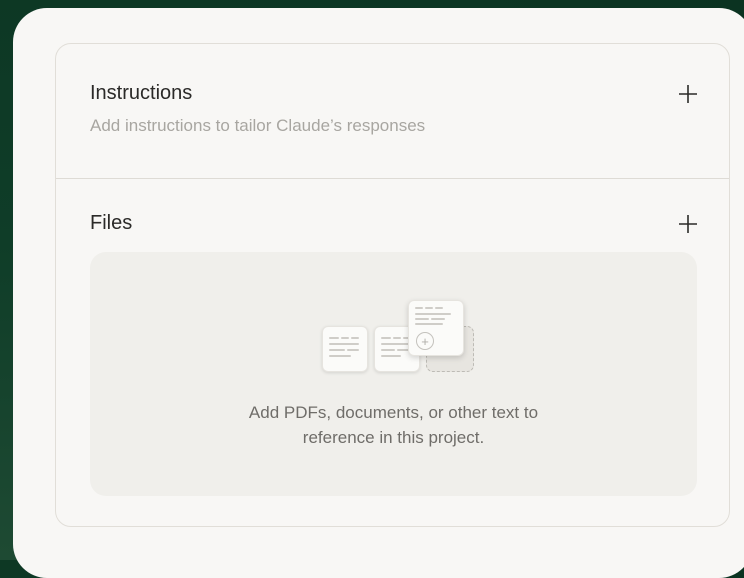 The width and height of the screenshot is (744, 578). What do you see at coordinates (436, 328) in the screenshot?
I see `document-thumbnail: +` at bounding box center [436, 328].